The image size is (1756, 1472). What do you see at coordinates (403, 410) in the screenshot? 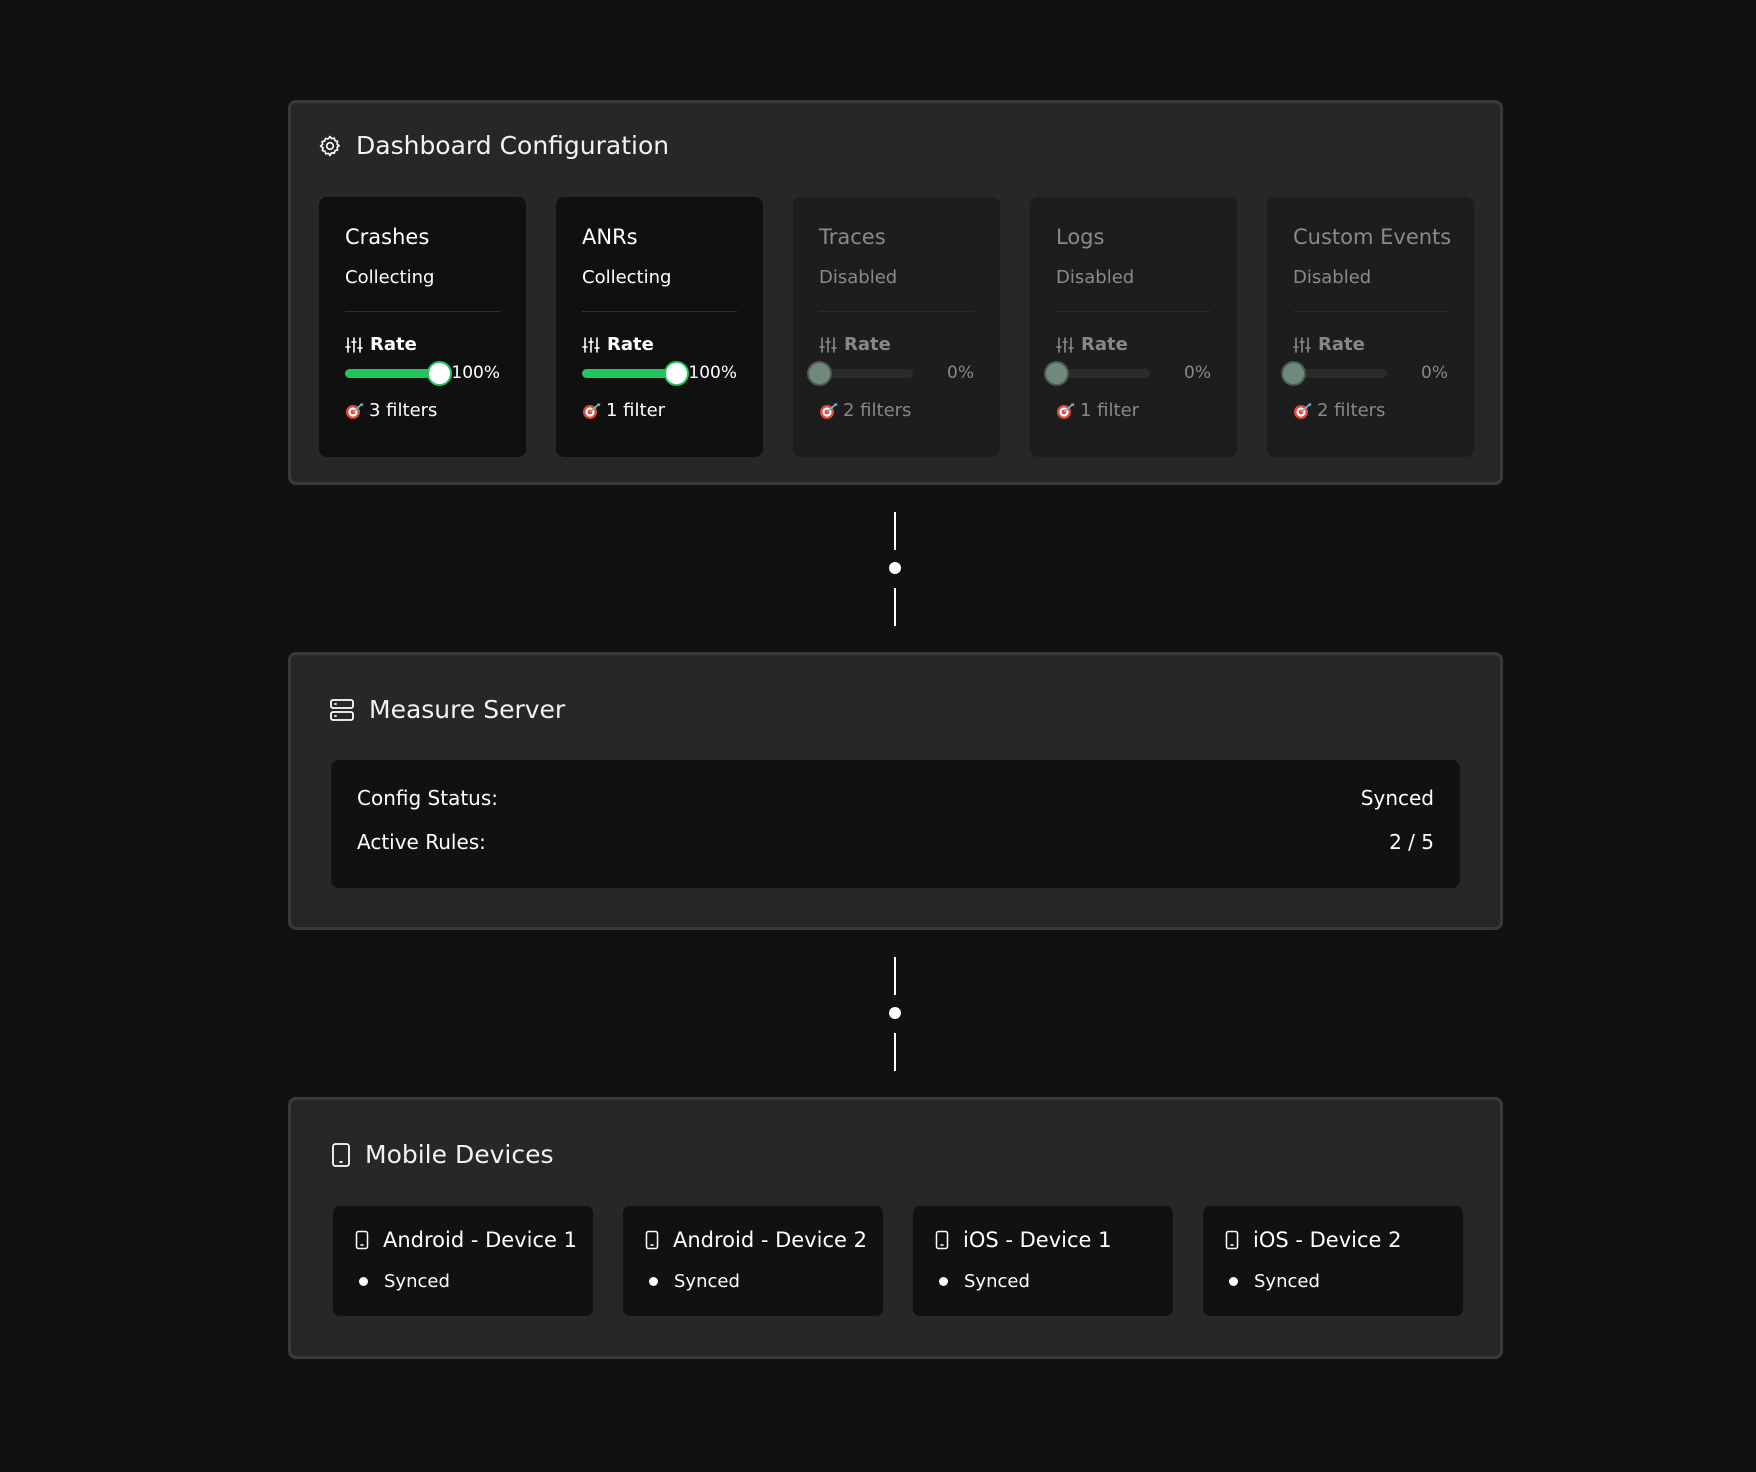
I see `filters-count: 3 filters` at bounding box center [403, 410].